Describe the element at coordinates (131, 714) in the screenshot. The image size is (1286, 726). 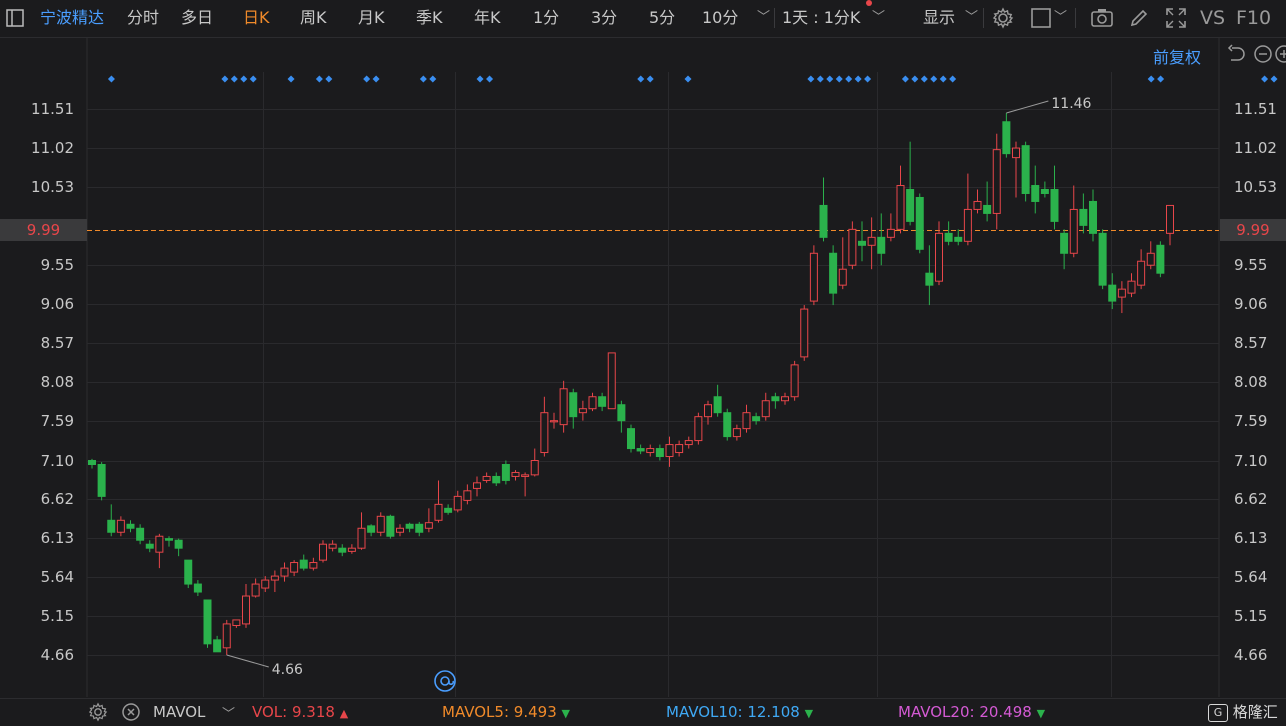
I see `close-indicator-icon` at that location.